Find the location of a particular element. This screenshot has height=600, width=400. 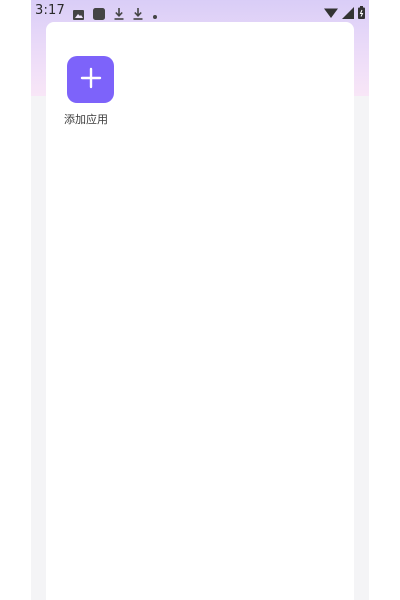

add-app-button is located at coordinates (90, 79).